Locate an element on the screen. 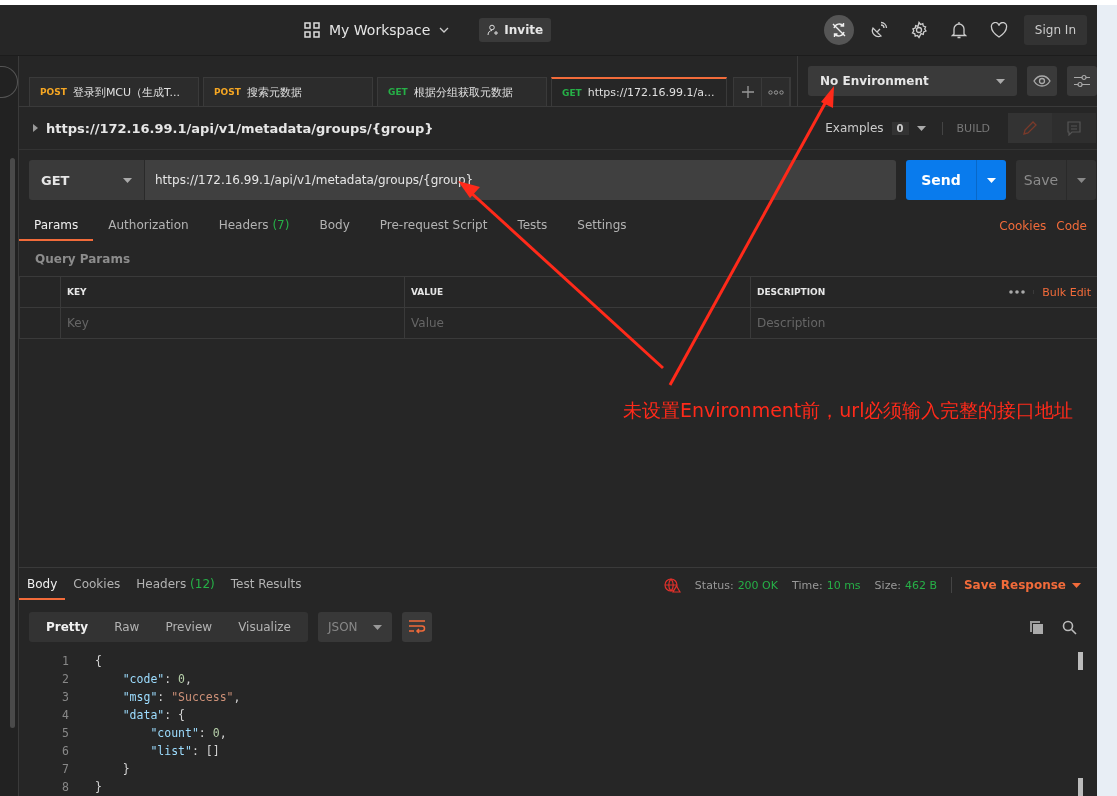 This screenshot has height=796, width=1117. request-section-tab: Params is located at coordinates (56, 226).